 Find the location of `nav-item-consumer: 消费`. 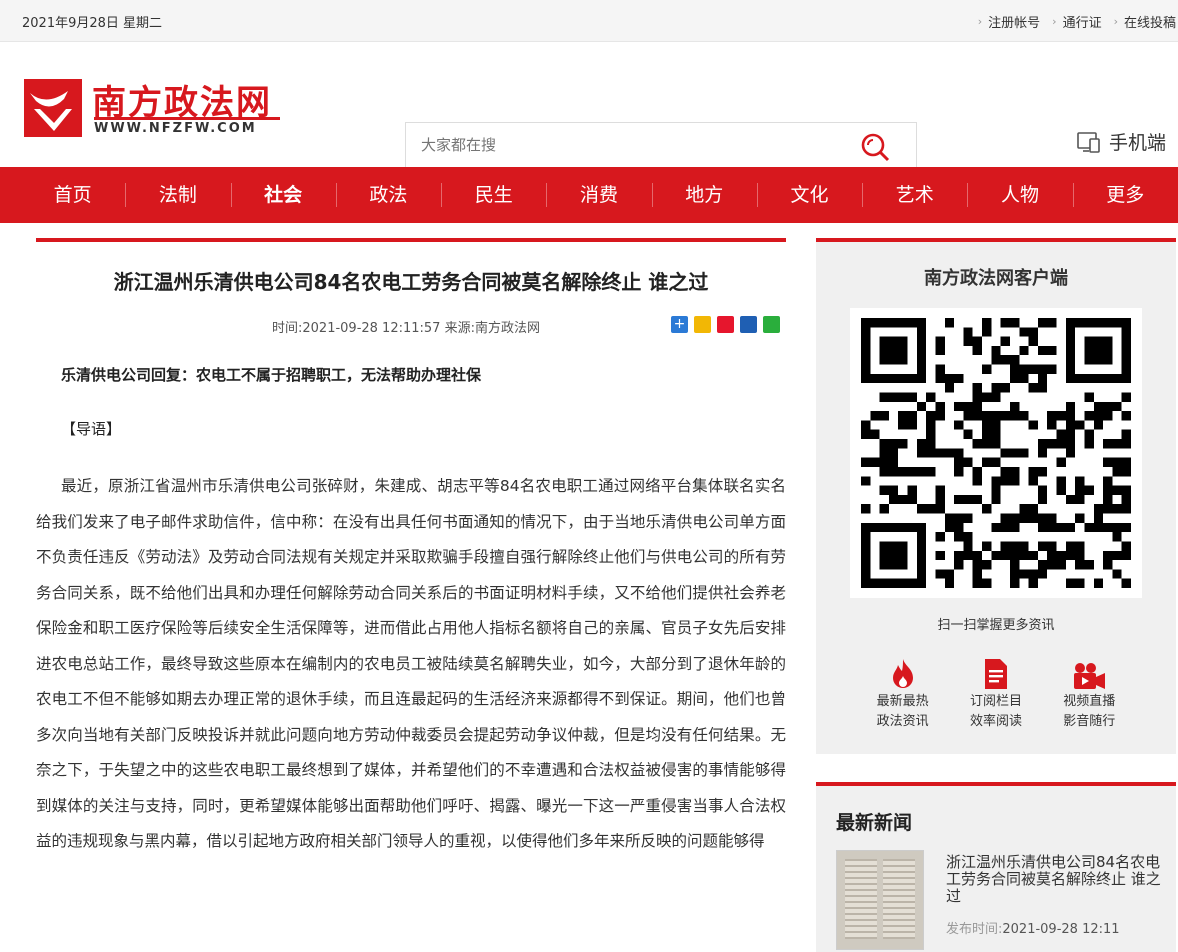

nav-item-consumer: 消费 is located at coordinates (598, 195).